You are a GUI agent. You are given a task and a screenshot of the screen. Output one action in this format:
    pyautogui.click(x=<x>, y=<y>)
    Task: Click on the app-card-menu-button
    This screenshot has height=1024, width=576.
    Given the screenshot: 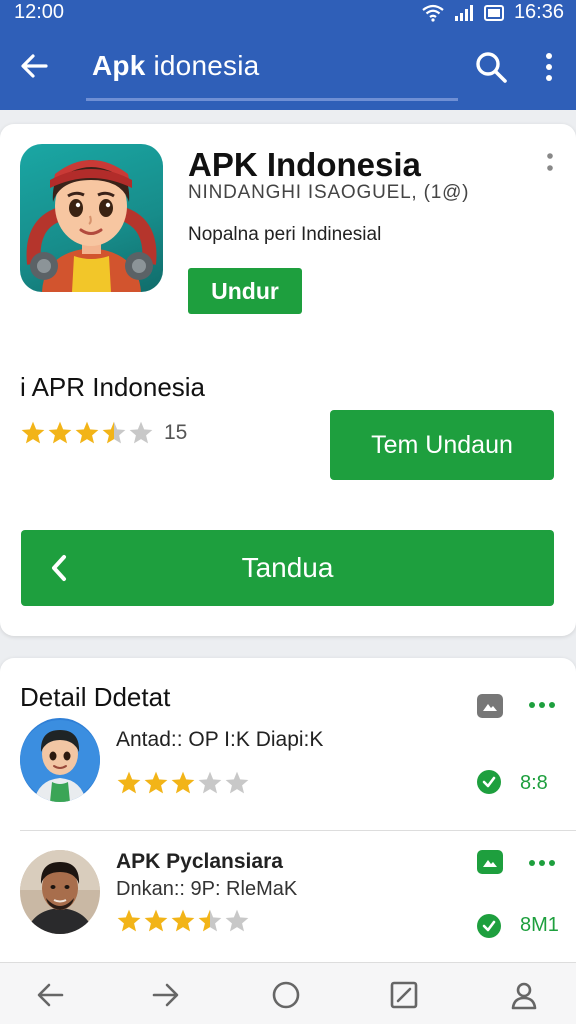 What is the action you would take?
    pyautogui.click(x=550, y=164)
    